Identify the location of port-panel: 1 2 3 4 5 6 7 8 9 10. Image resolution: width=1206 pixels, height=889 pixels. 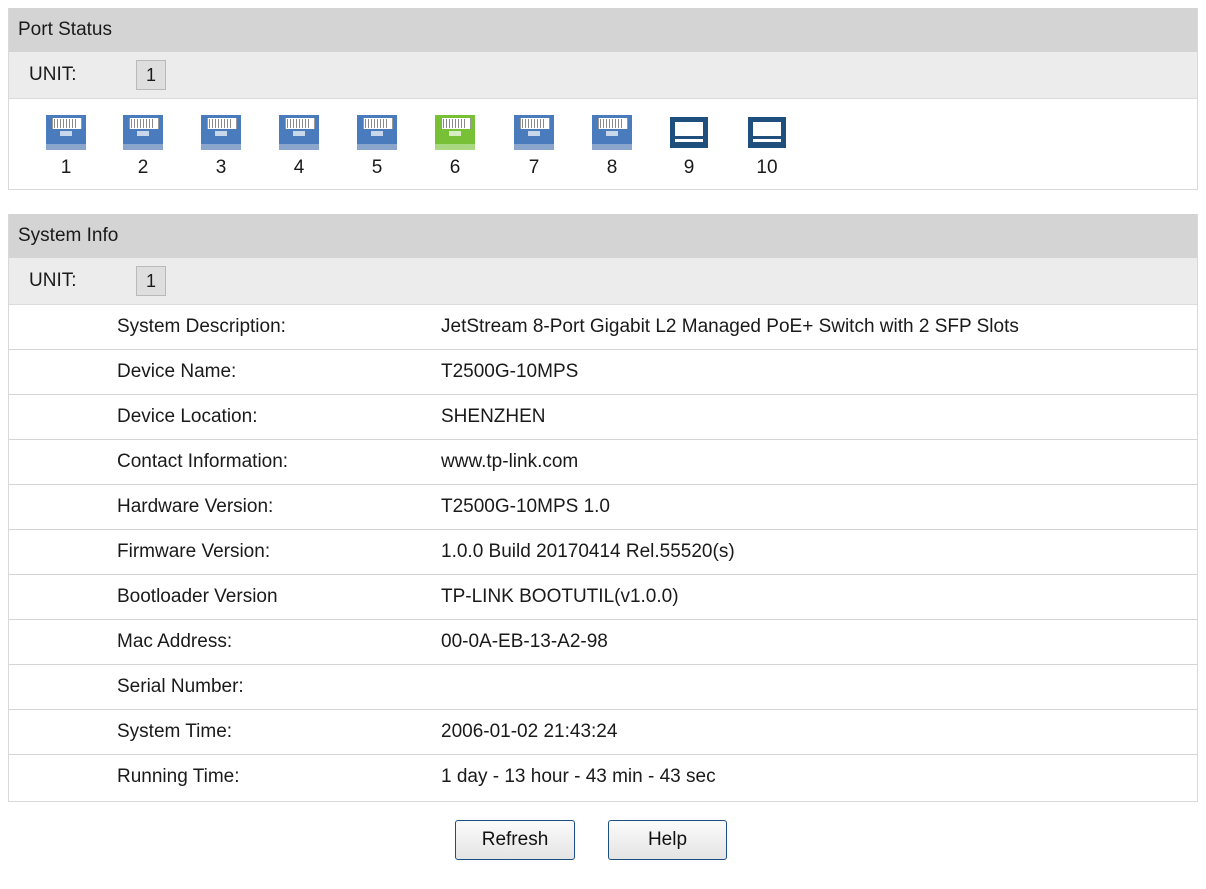
(603, 144).